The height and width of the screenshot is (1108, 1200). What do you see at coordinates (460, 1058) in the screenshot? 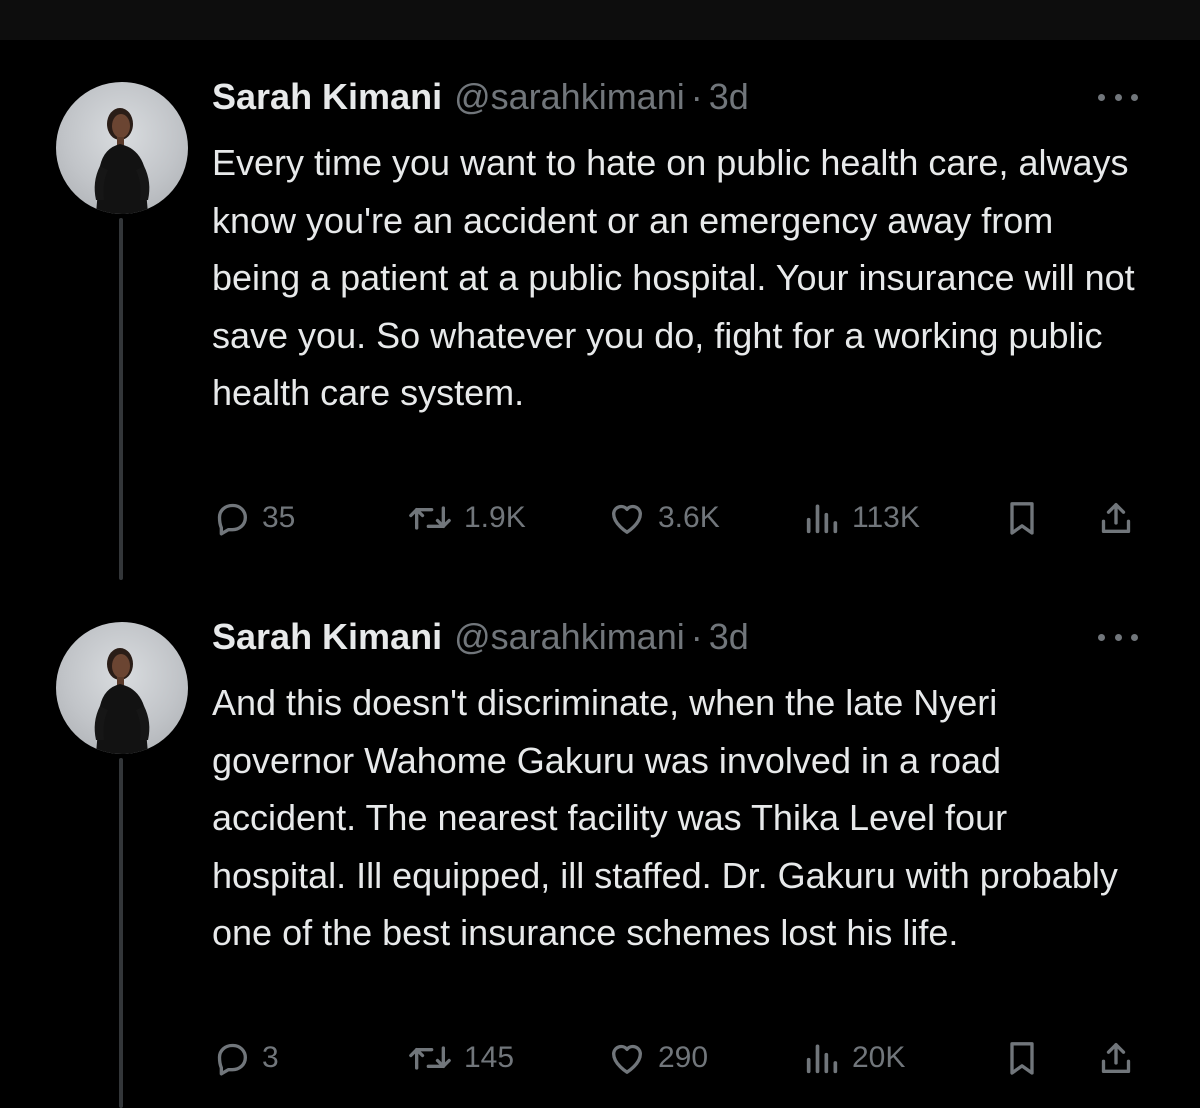
I see `retweet-button: 145` at bounding box center [460, 1058].